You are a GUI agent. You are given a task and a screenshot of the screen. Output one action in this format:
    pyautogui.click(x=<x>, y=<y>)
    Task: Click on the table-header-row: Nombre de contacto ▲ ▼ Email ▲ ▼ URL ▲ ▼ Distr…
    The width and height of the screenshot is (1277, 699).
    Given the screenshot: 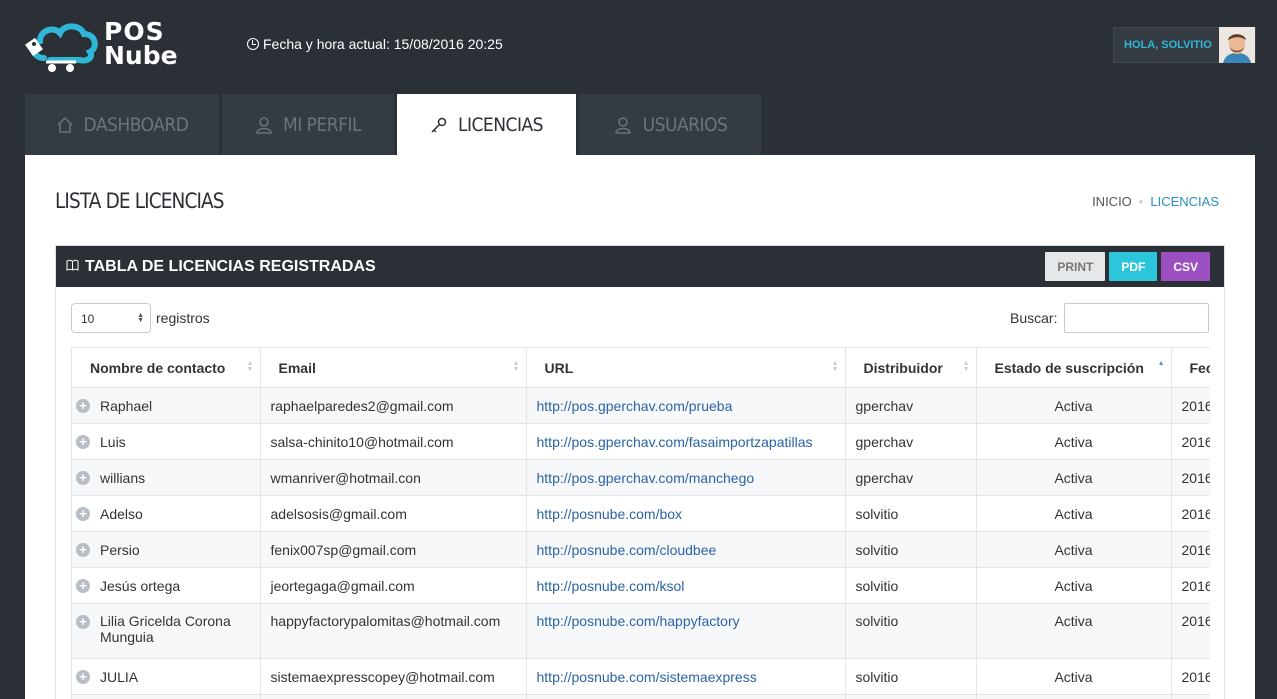 What is the action you would take?
    pyautogui.click(x=641, y=367)
    